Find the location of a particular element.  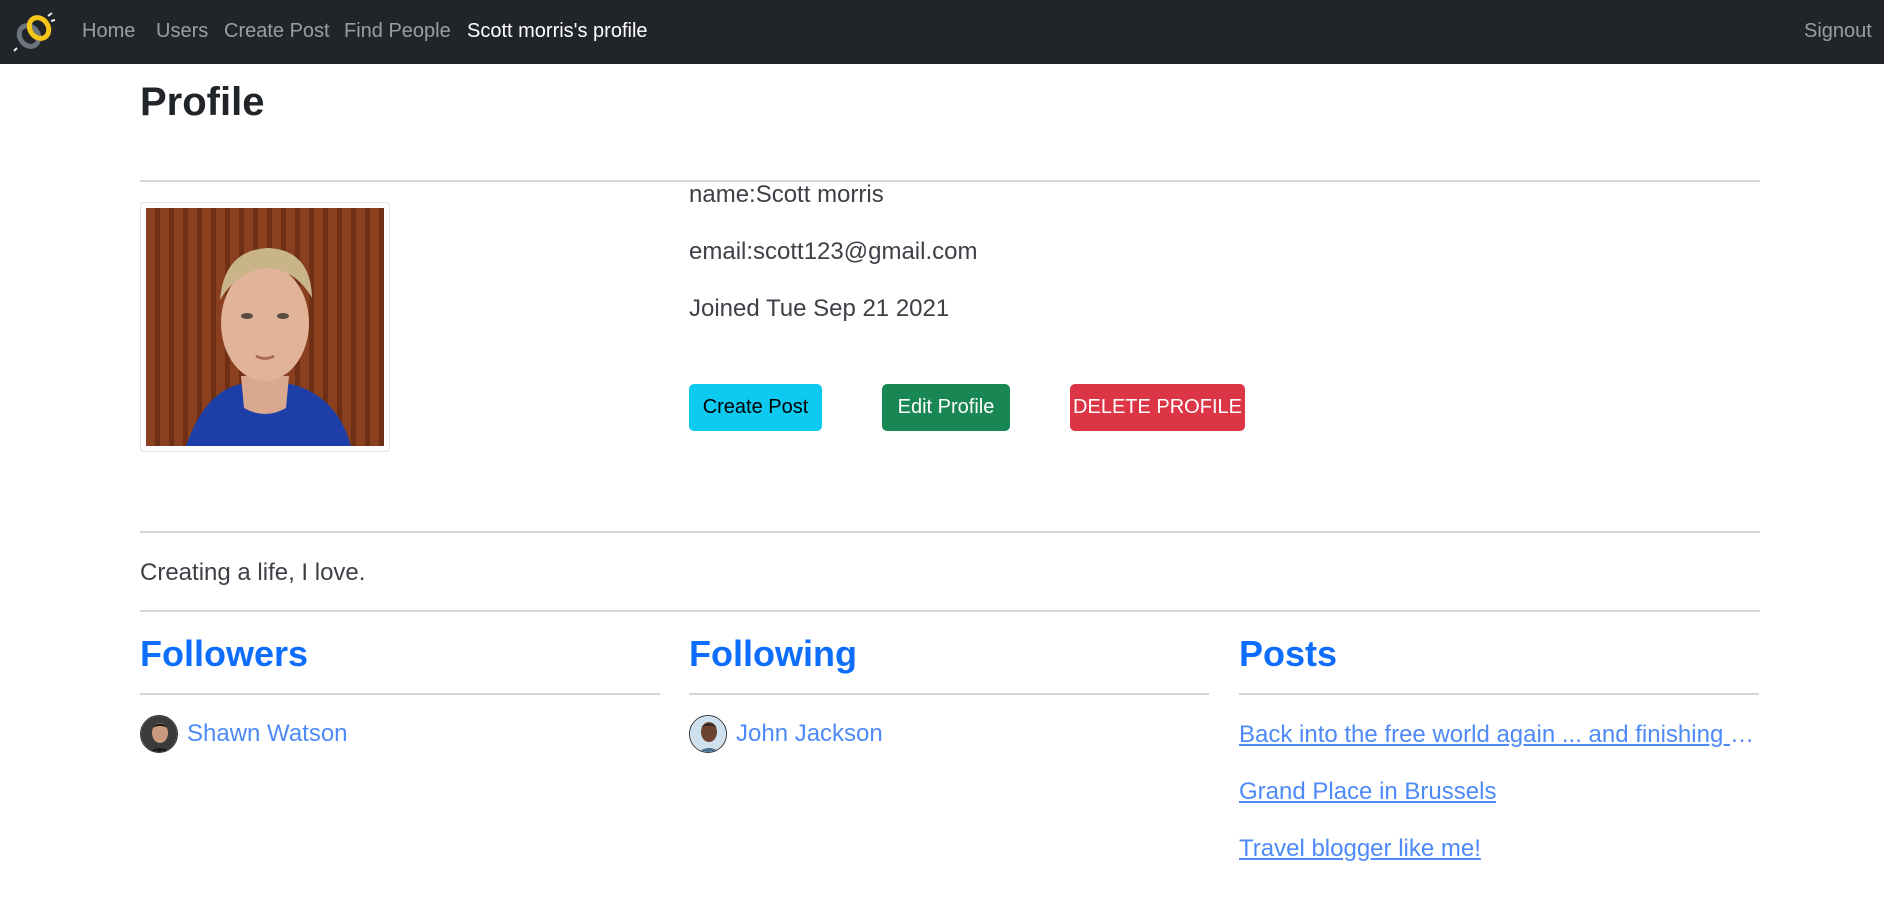

profile-about: Creating a life, I love. is located at coordinates (253, 572).